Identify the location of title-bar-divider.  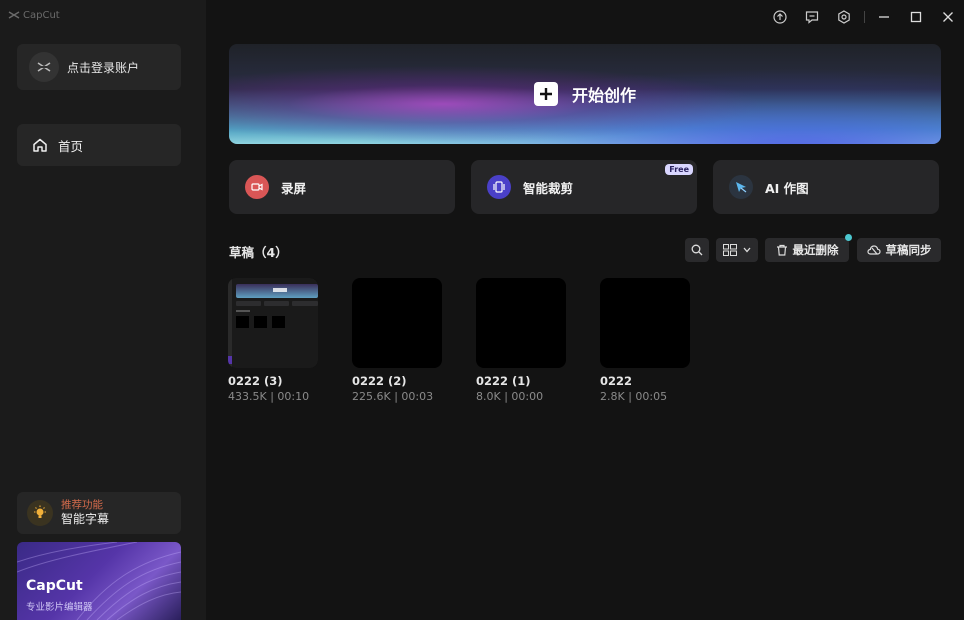
(864, 17).